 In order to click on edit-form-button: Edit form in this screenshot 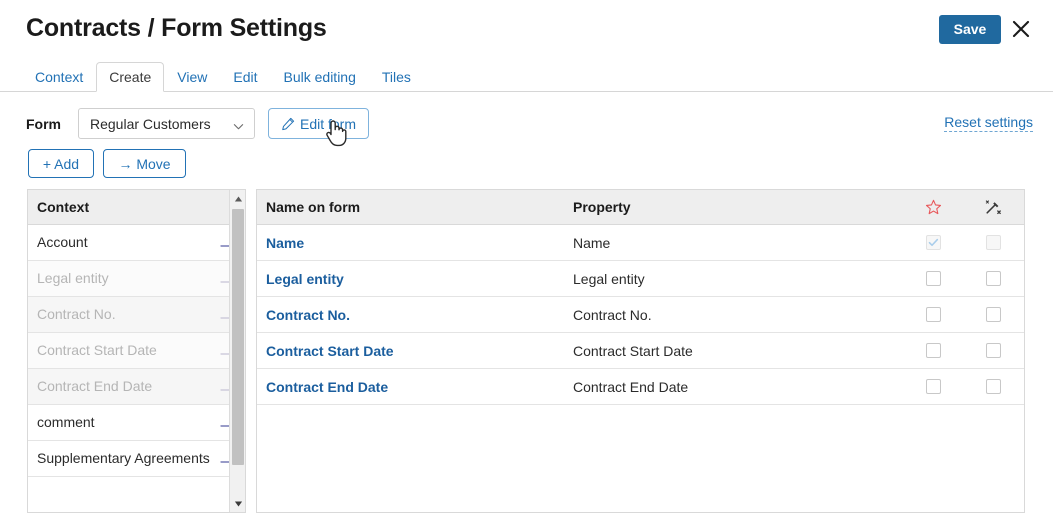, I will do `click(318, 123)`.